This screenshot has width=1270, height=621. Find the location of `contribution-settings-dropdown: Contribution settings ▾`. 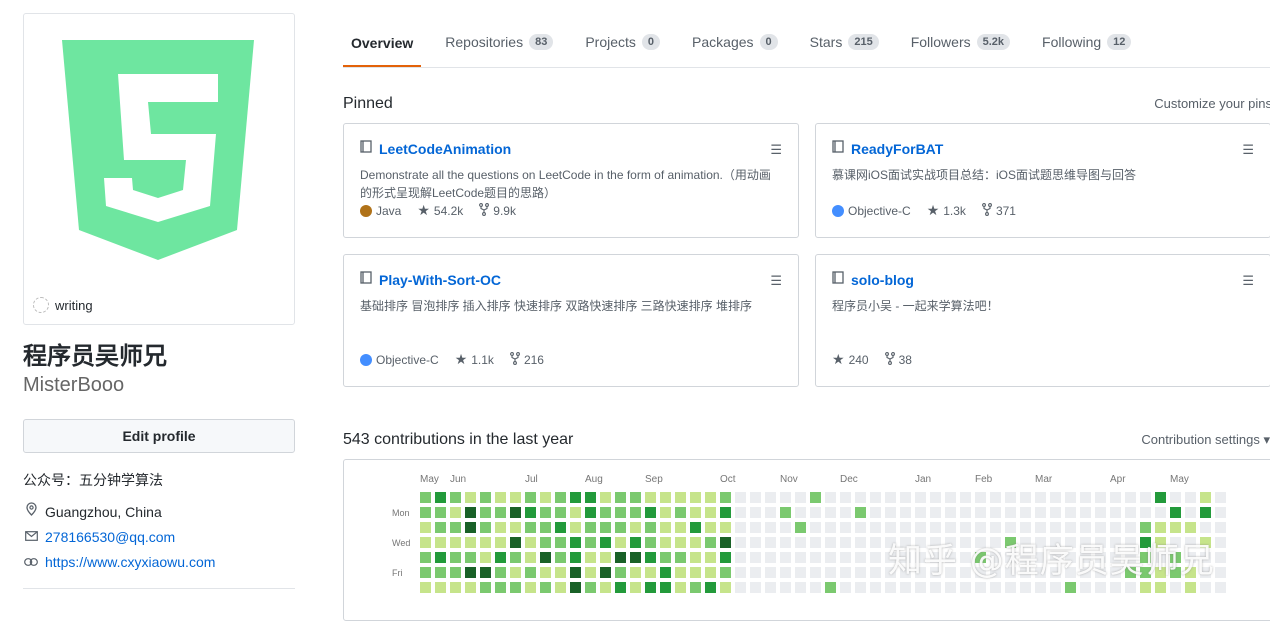

contribution-settings-dropdown: Contribution settings ▾ is located at coordinates (1205, 440).